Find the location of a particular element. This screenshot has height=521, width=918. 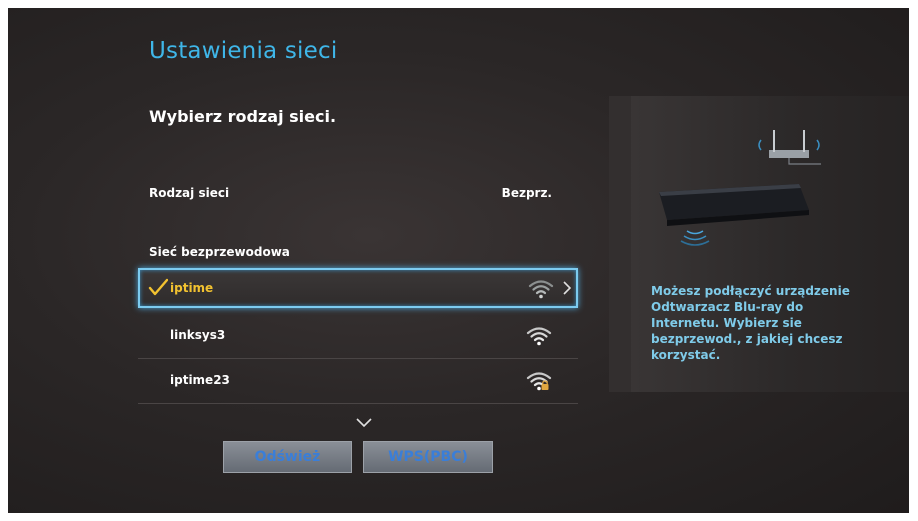

network-name: iptime23 is located at coordinates (200, 380).